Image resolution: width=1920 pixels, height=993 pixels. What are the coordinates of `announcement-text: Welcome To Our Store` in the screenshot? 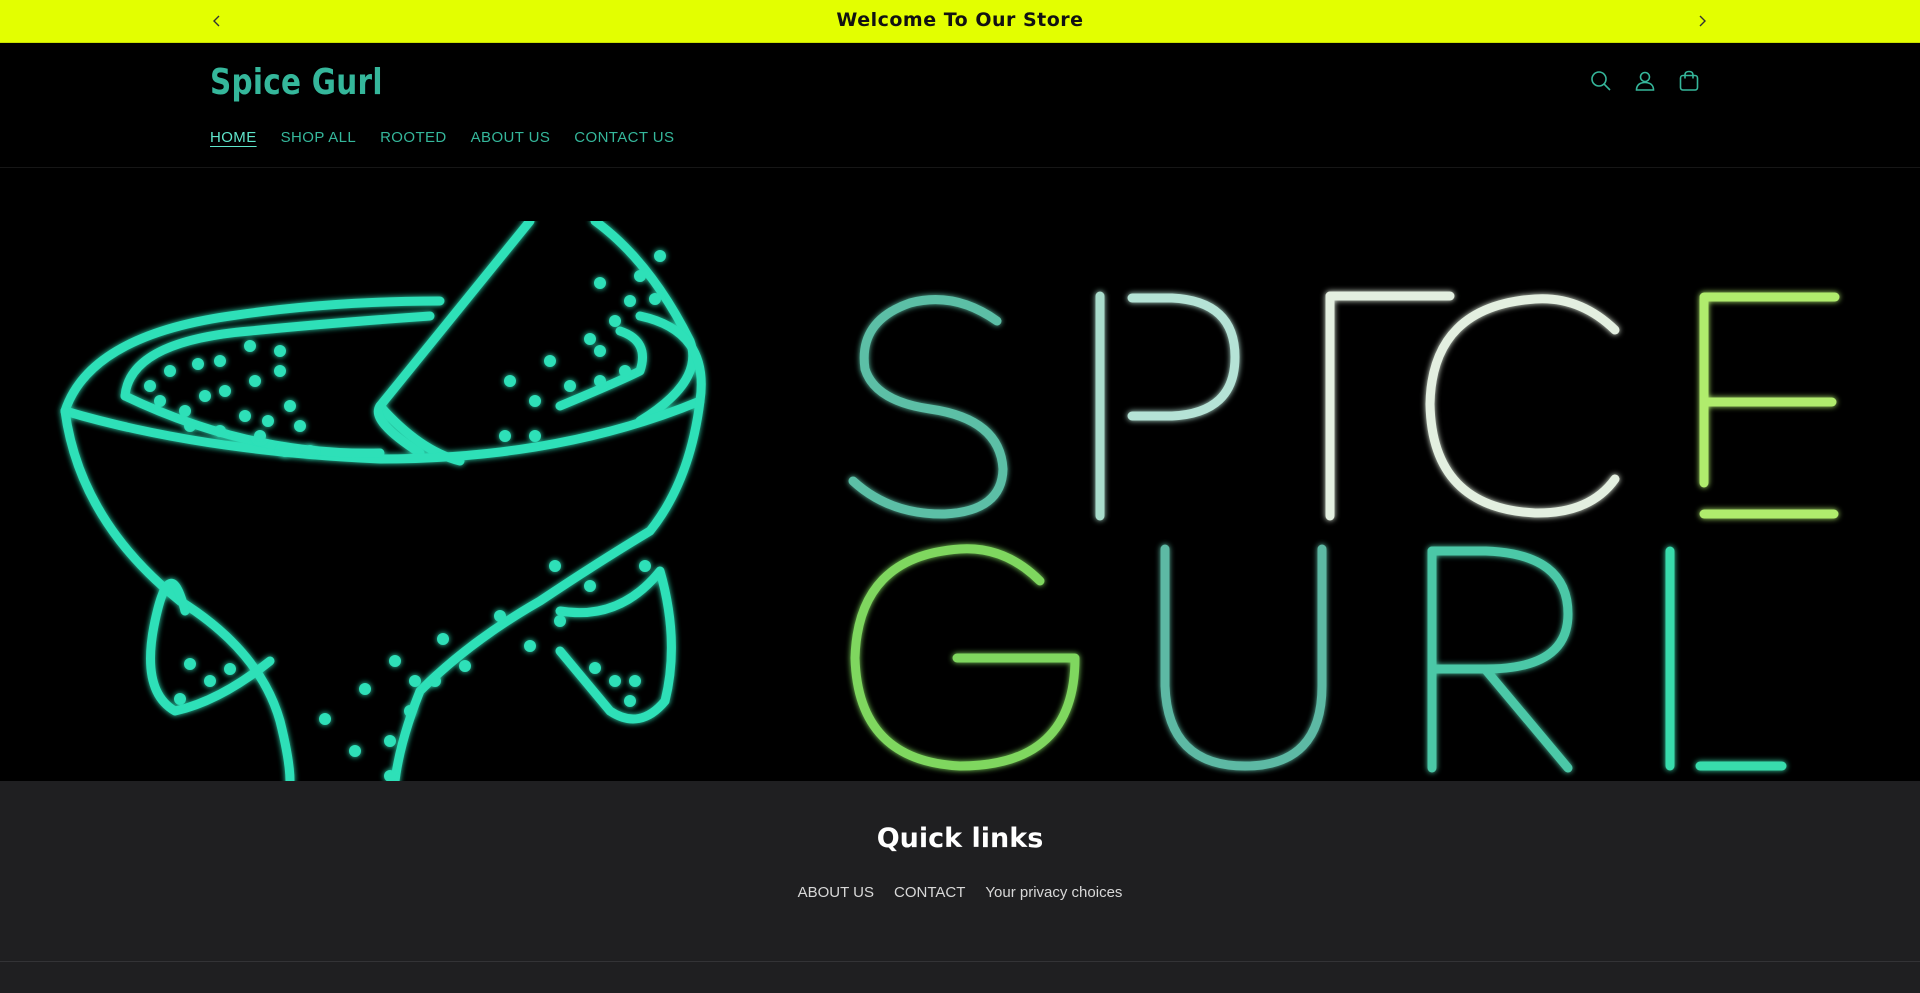 It's located at (960, 20).